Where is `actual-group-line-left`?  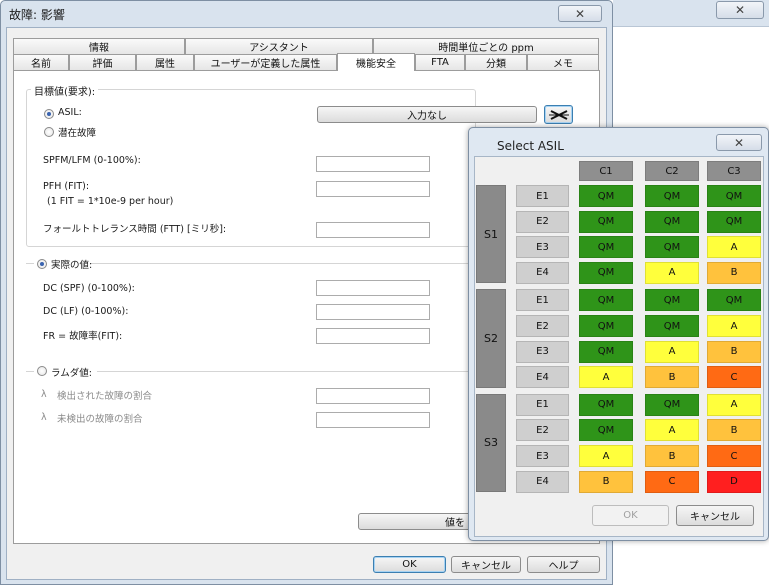 actual-group-line-left is located at coordinates (30, 263).